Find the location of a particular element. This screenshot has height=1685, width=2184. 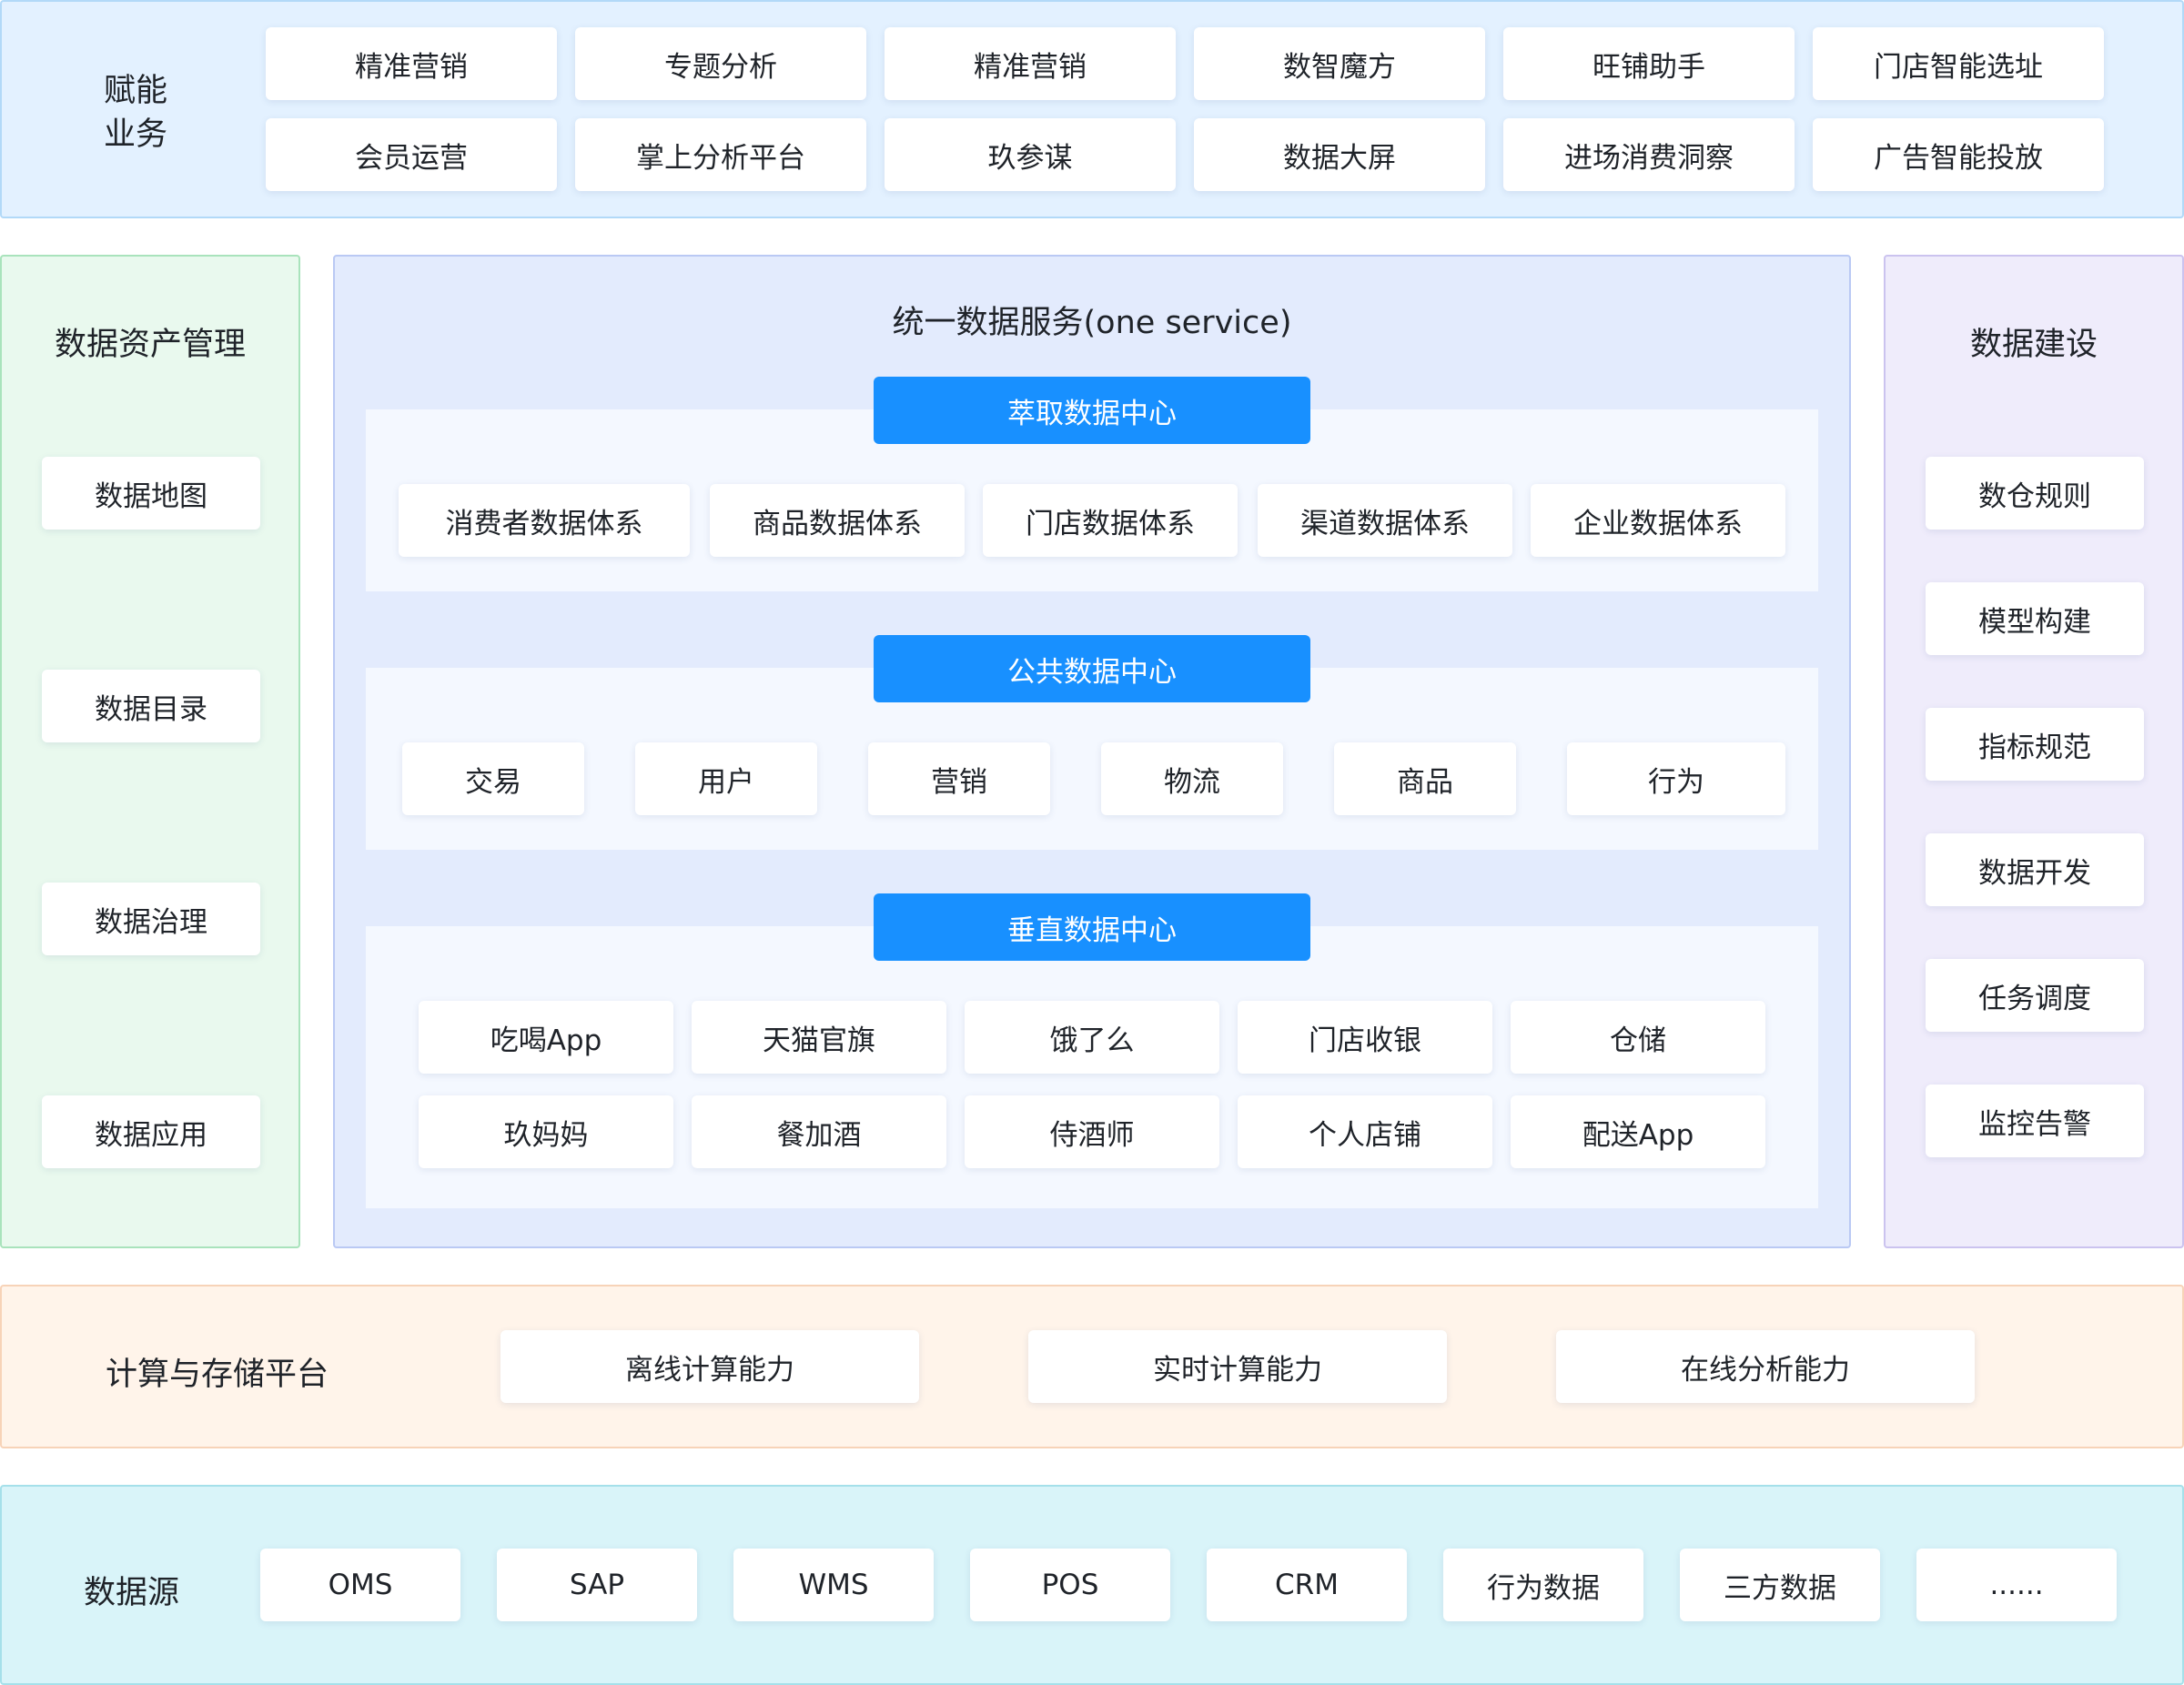

public-item: 用户 is located at coordinates (726, 779).